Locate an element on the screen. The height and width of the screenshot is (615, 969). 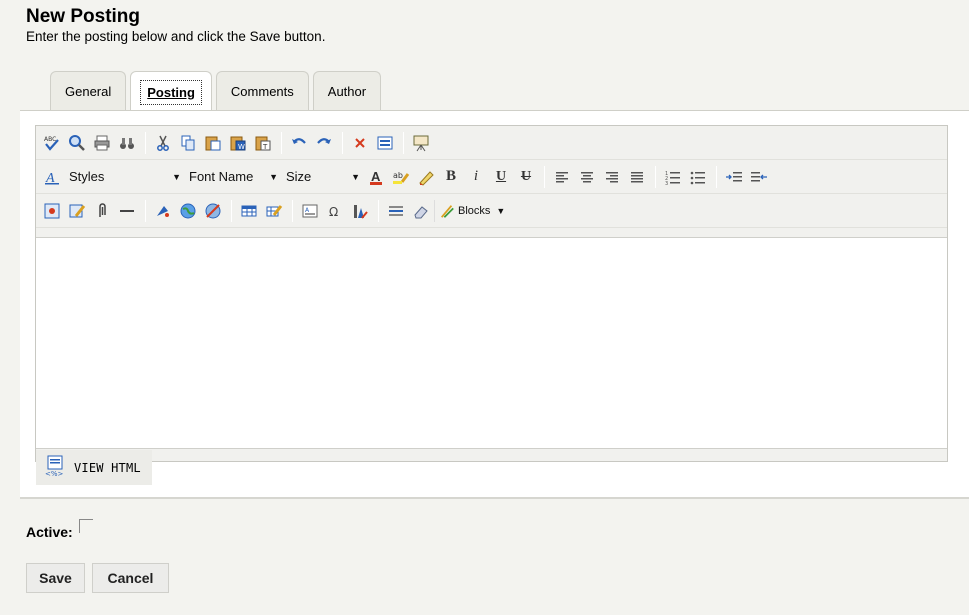
globe-icon is located at coordinates (188, 211).